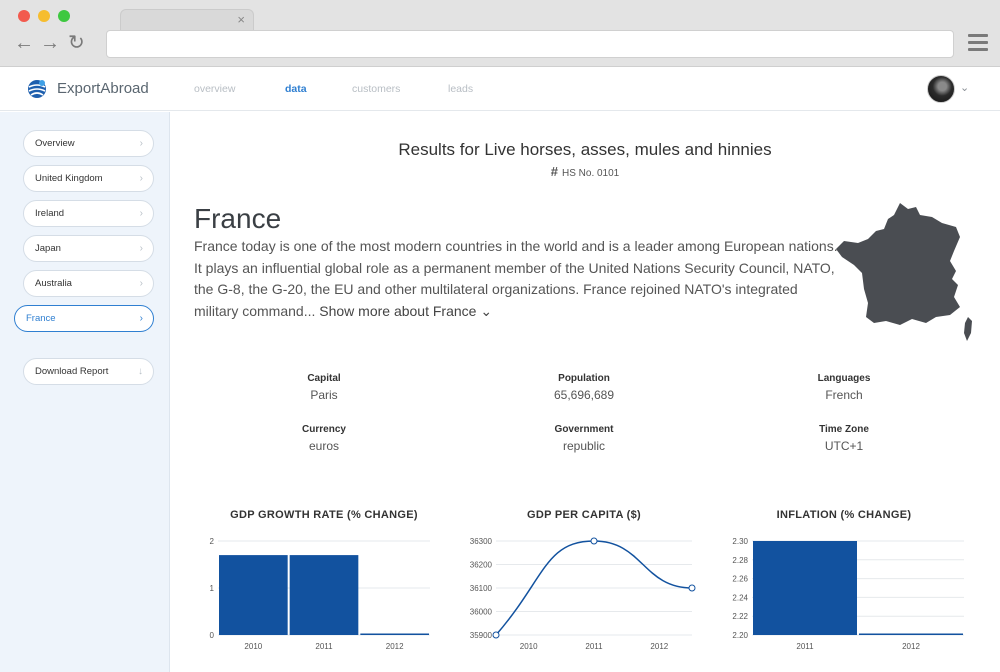  What do you see at coordinates (212, 541) in the screenshot?
I see `y-tick-label: 2` at bounding box center [212, 541].